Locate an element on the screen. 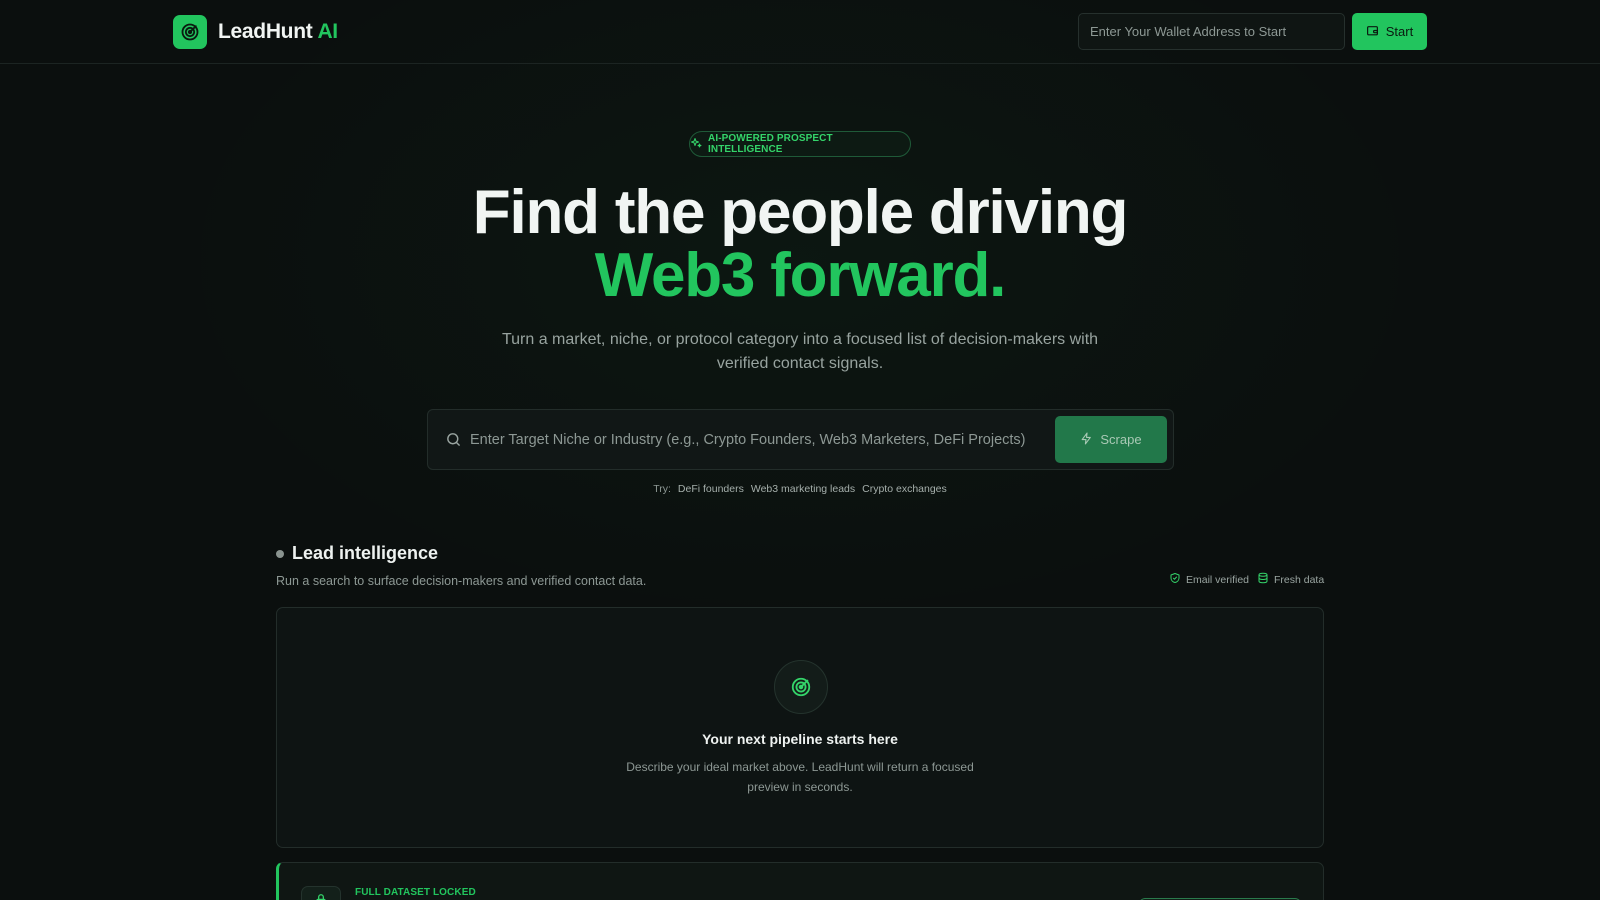  status-dot-icon is located at coordinates (280, 553).